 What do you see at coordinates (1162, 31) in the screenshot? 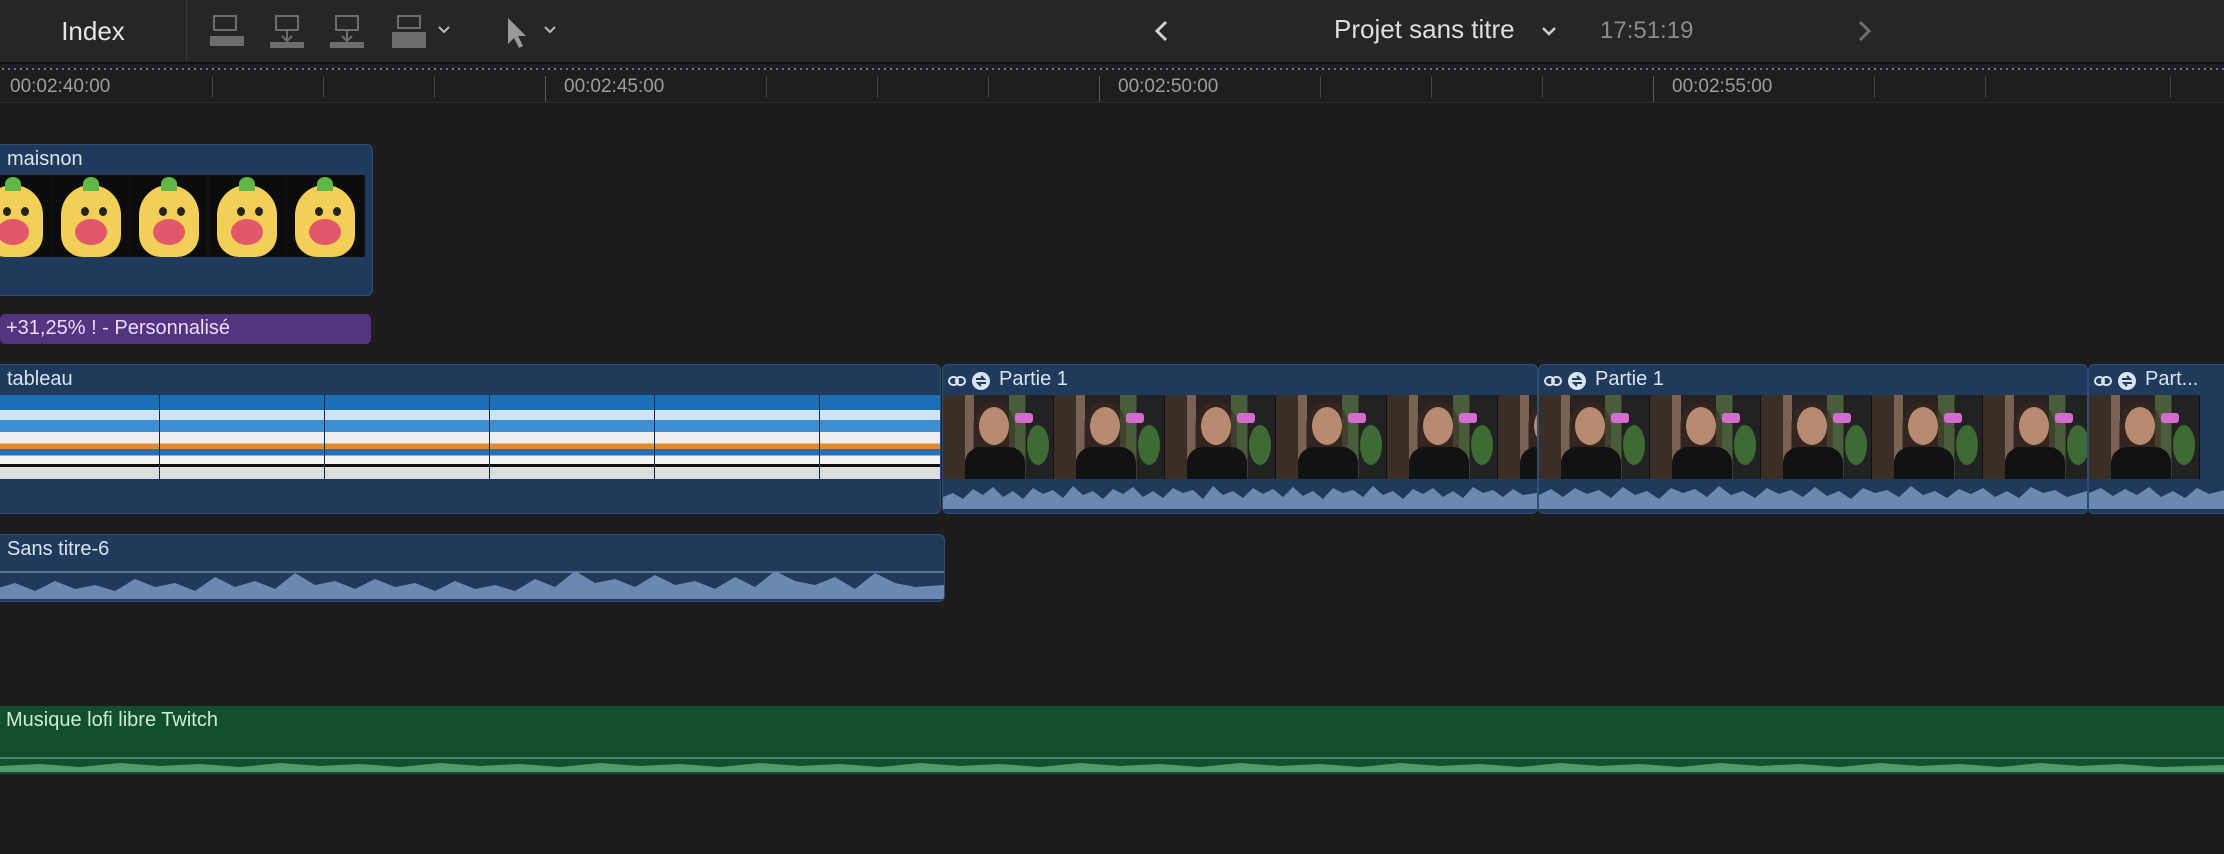
I see `back-icon` at bounding box center [1162, 31].